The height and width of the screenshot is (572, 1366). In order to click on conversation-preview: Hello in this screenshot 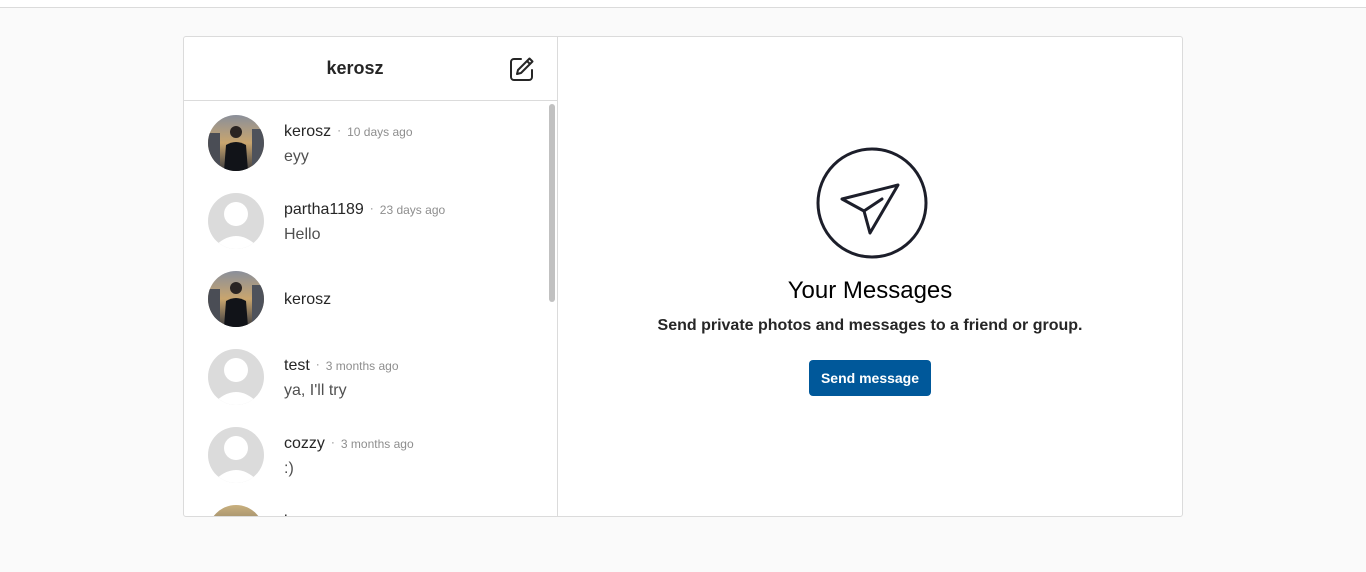, I will do `click(302, 234)`.